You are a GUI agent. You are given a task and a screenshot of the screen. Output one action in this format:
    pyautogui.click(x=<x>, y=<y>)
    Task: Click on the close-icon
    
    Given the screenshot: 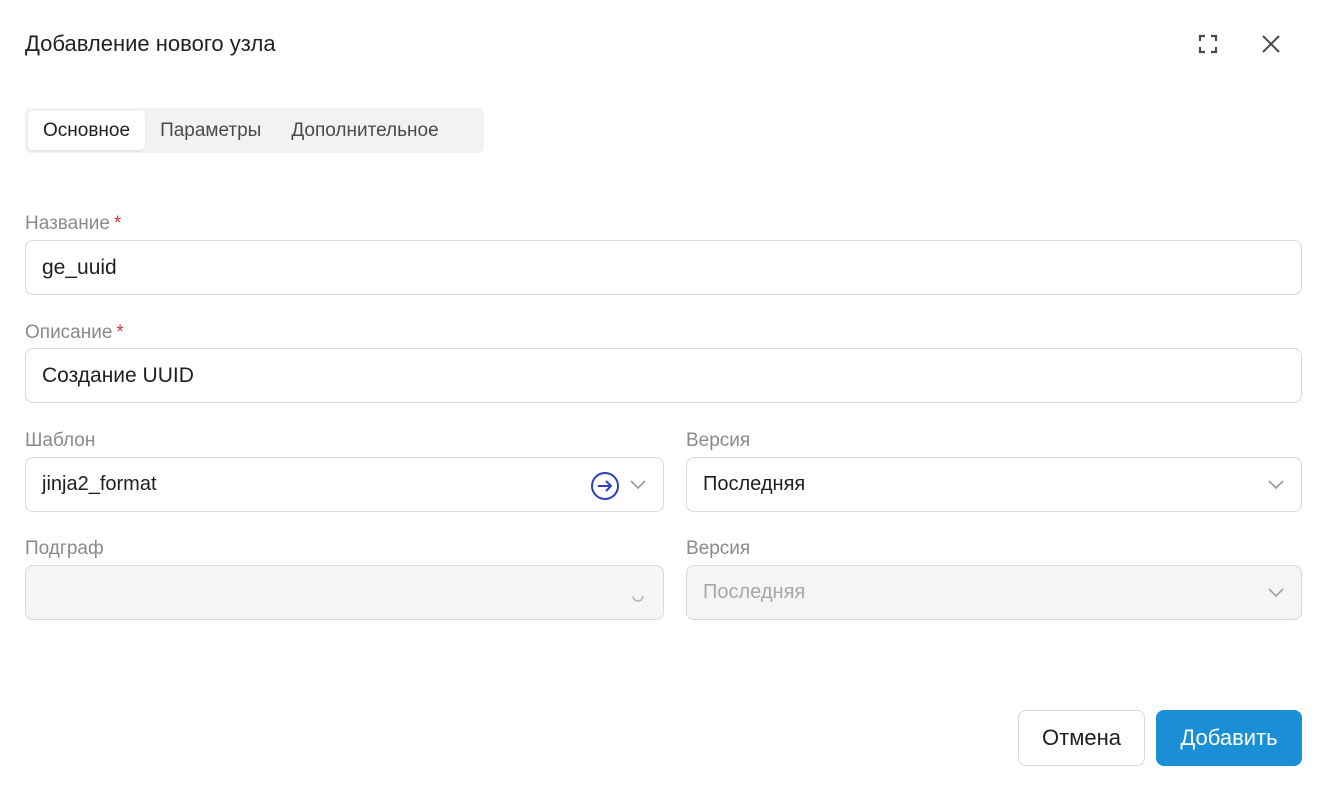 What is the action you would take?
    pyautogui.click(x=1271, y=44)
    